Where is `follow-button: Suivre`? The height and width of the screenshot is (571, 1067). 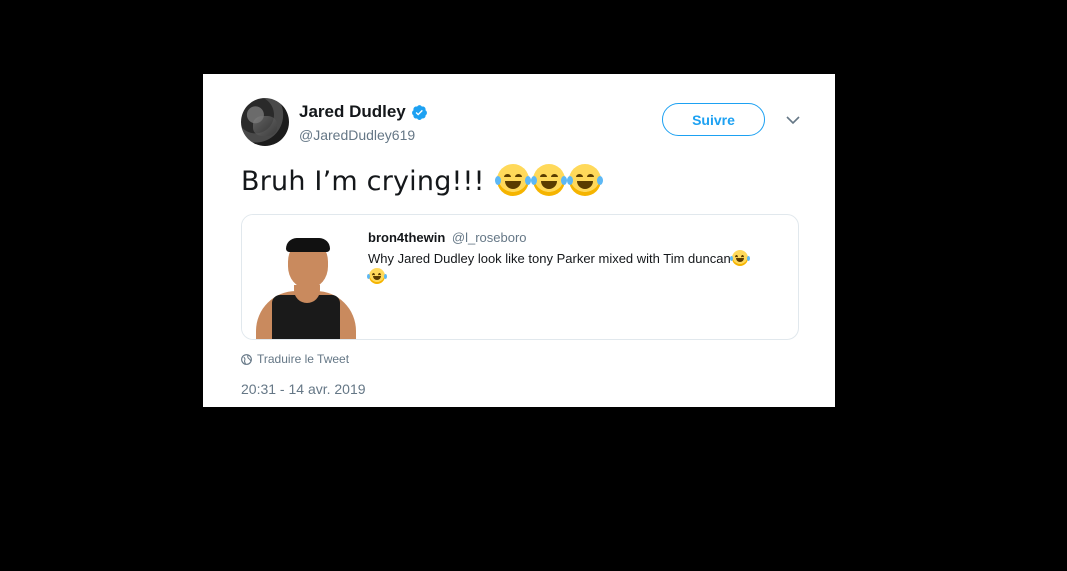
follow-button: Suivre is located at coordinates (713, 119).